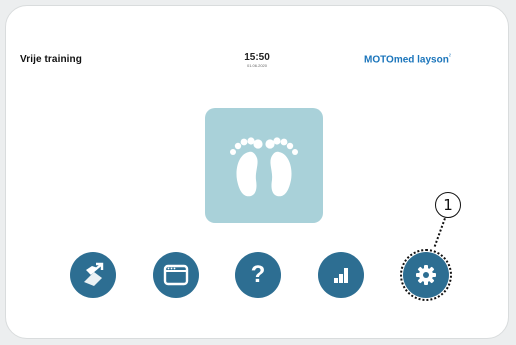 The width and height of the screenshot is (516, 345). I want to click on brand-mark: ², so click(449, 57).